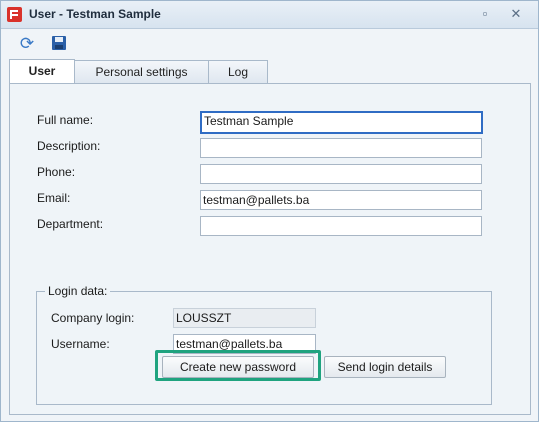  Describe the element at coordinates (78, 291) in the screenshot. I see `login-data-legend: Login data:` at that location.